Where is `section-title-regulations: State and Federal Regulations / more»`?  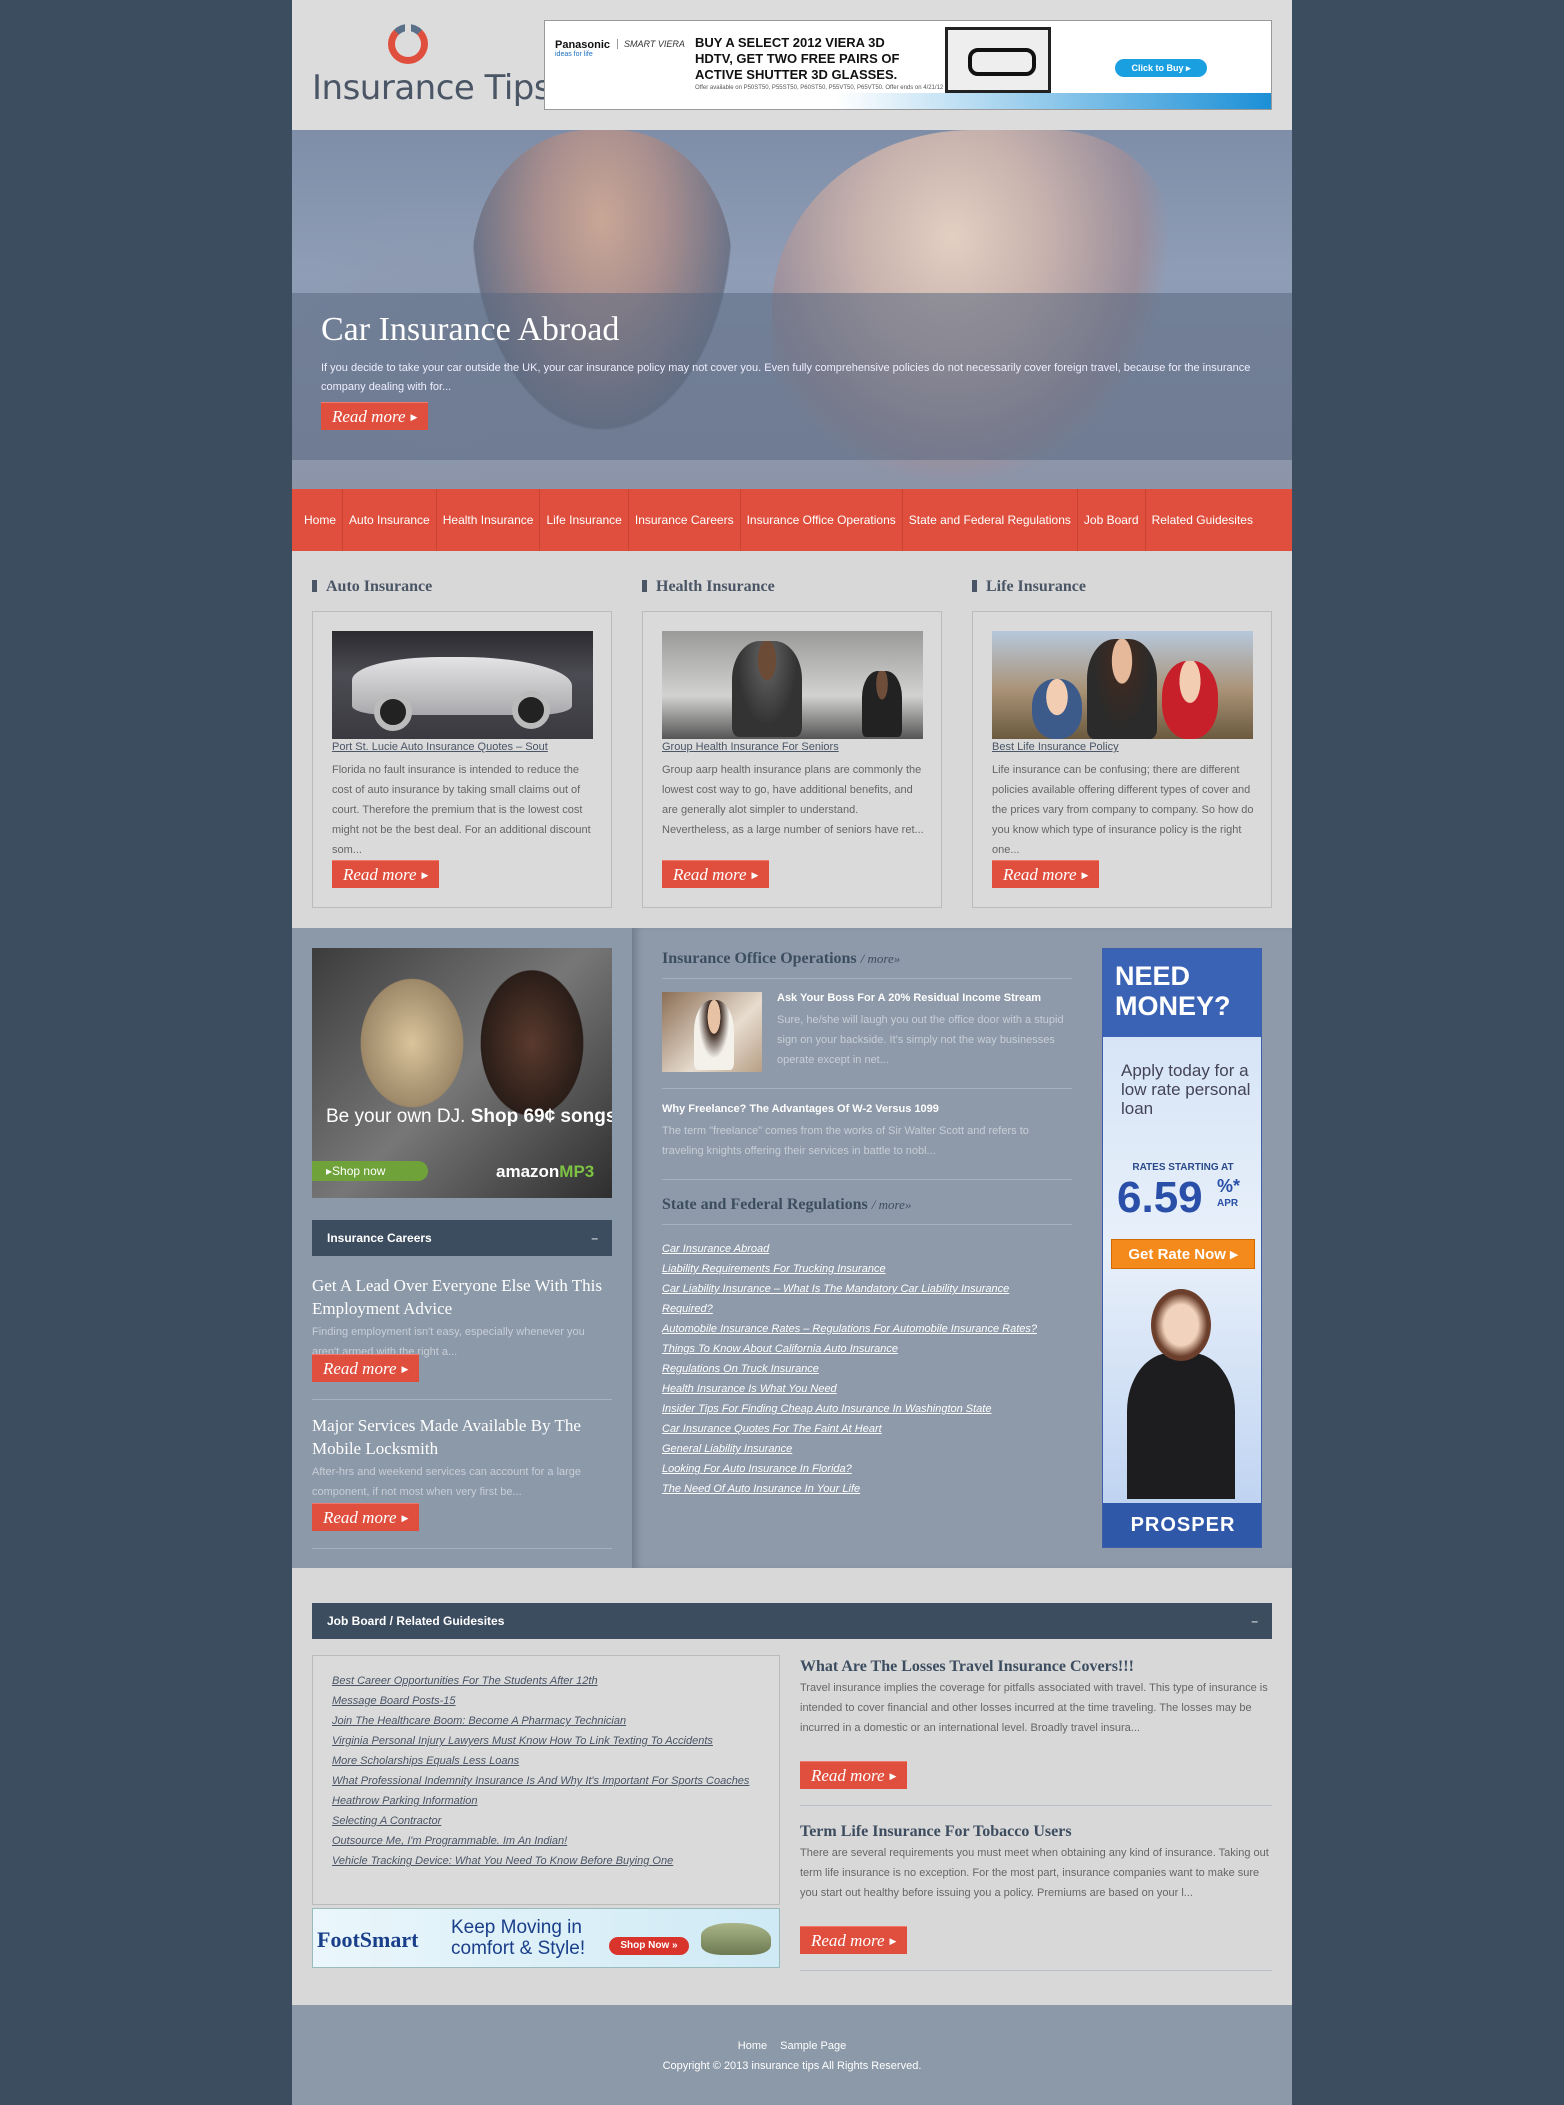
section-title-regulations: State and Federal Regulations / more» is located at coordinates (786, 1205).